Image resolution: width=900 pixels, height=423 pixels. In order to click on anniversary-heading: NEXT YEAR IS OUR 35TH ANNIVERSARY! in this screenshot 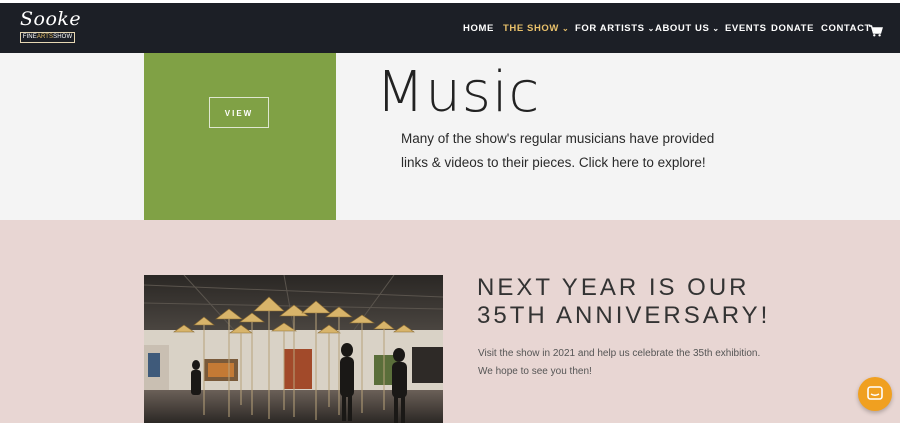, I will do `click(624, 301)`.